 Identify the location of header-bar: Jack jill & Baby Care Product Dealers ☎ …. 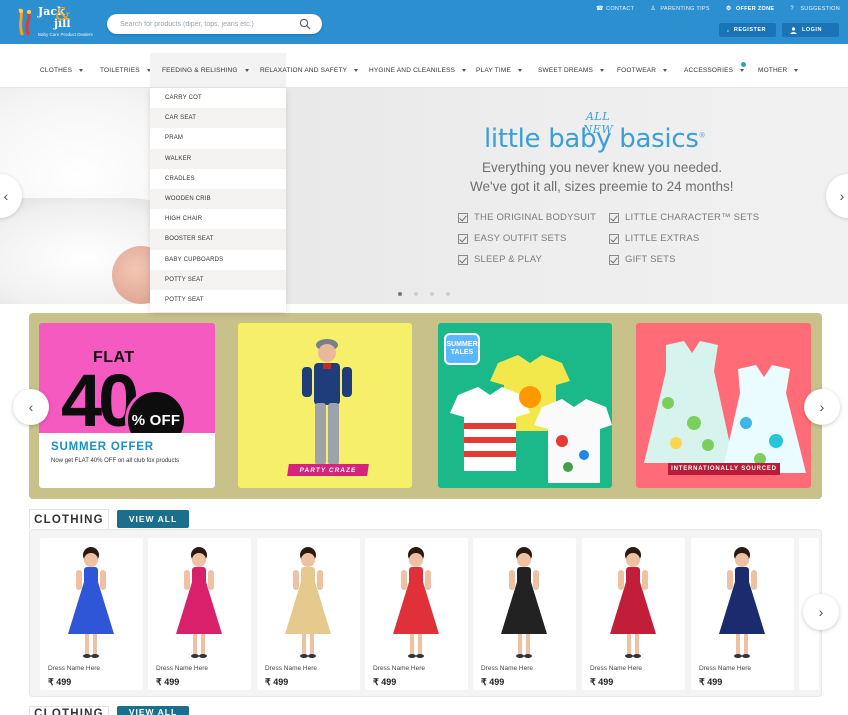
(424, 22).